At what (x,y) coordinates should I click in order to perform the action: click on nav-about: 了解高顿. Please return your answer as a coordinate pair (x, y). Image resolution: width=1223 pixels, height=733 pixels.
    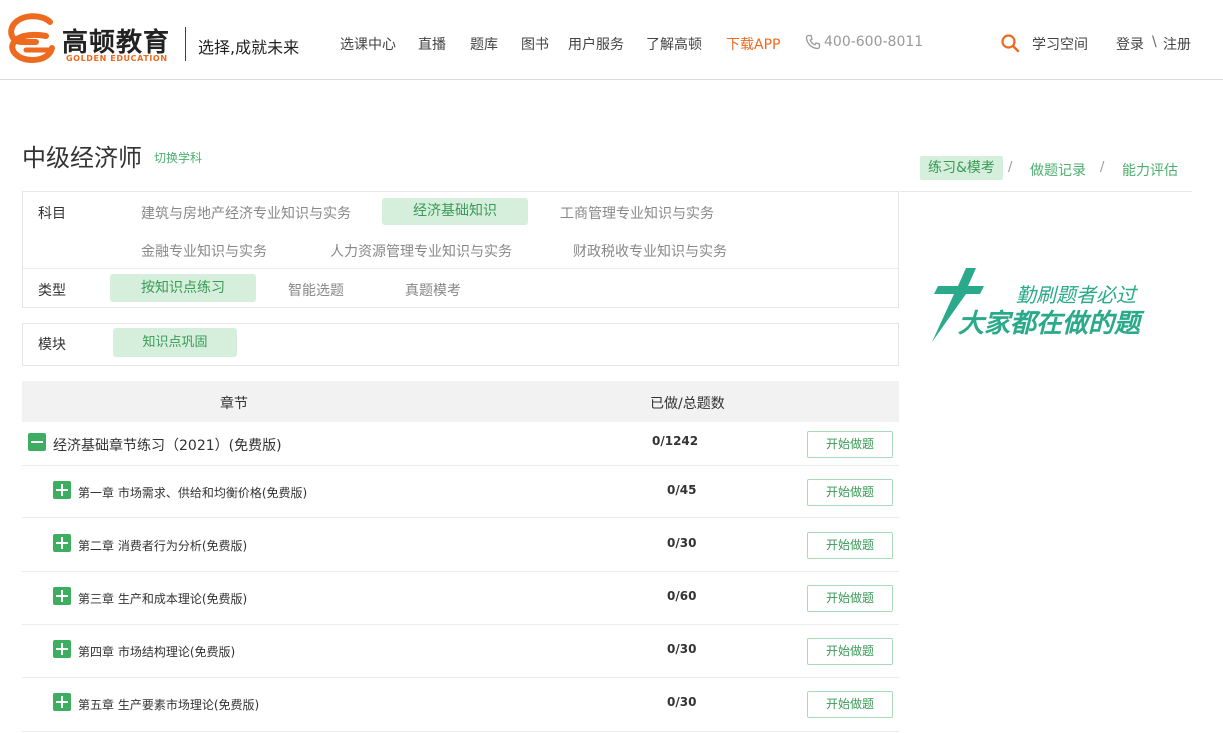
    Looking at the image, I should click on (674, 44).